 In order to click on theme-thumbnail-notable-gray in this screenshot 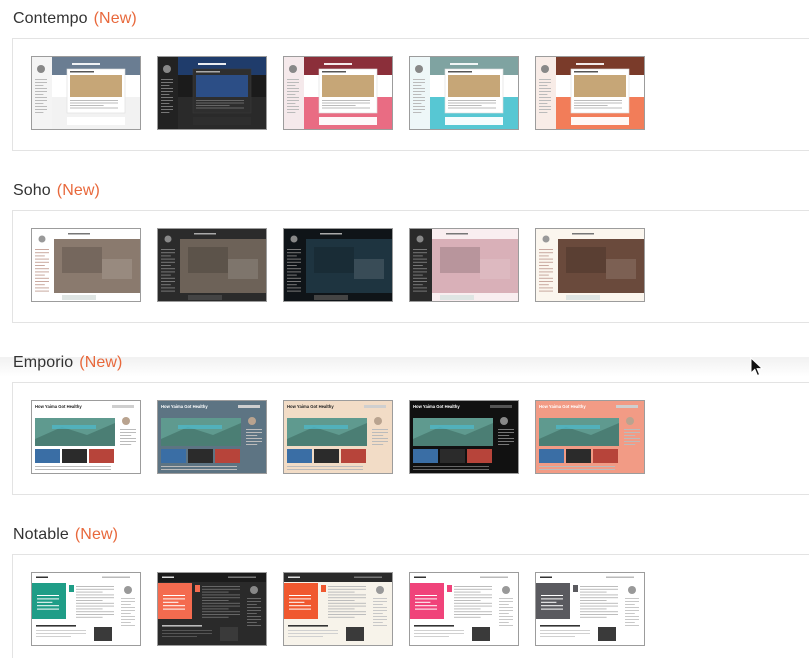, I will do `click(590, 609)`.